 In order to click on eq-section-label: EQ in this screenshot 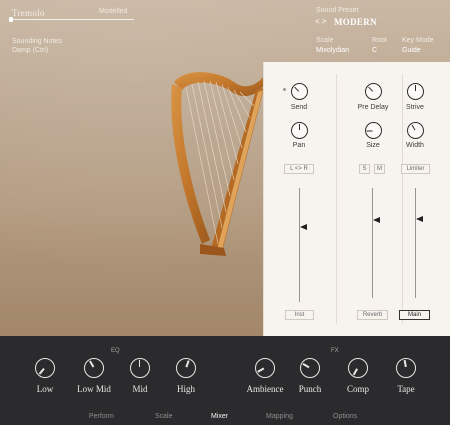, I will do `click(115, 351)`.